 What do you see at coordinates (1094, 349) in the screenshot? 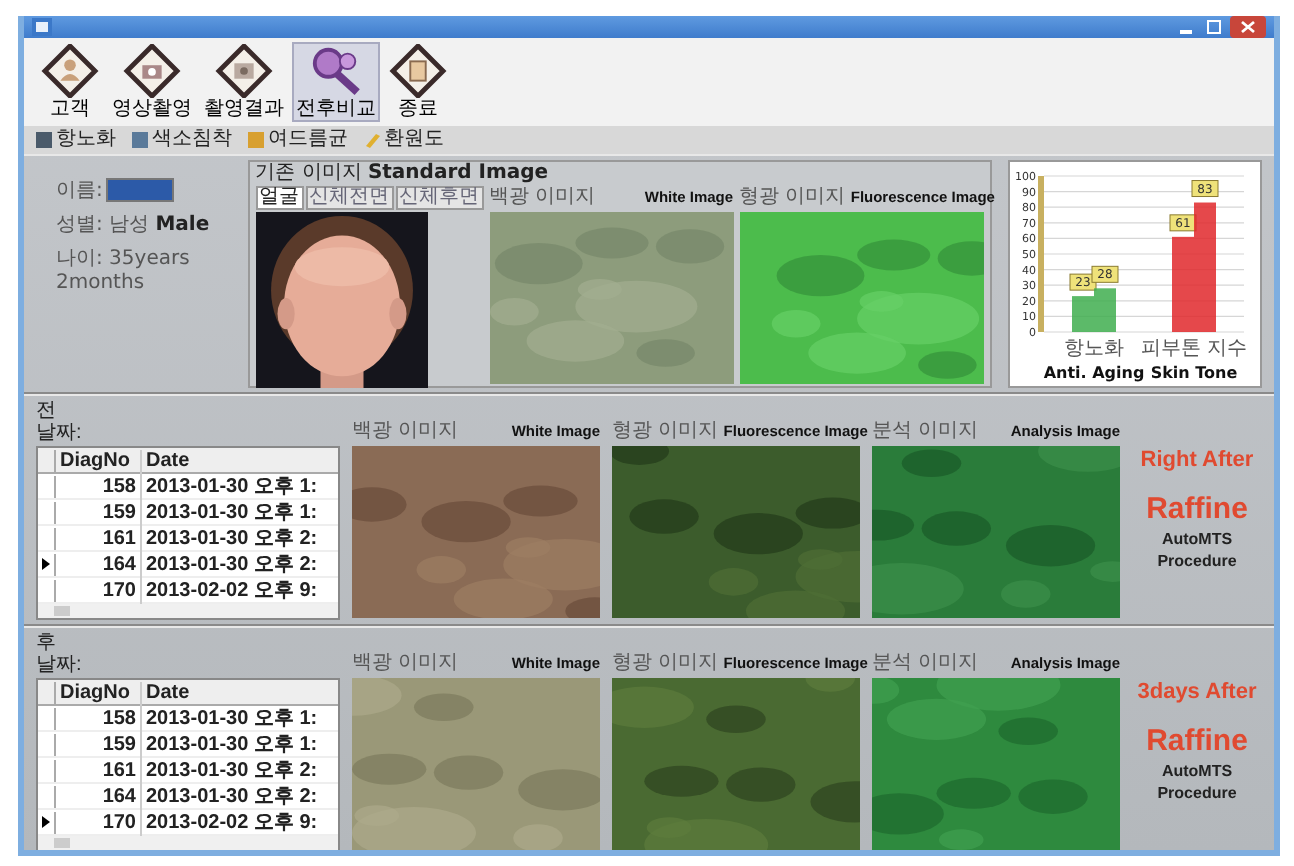
I see `category-label: 항노화` at bounding box center [1094, 349].